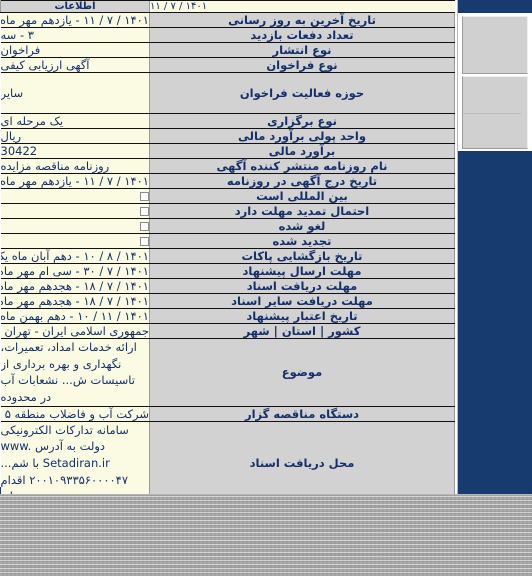 The height and width of the screenshot is (576, 532). What do you see at coordinates (302, 457) in the screenshot?
I see `row-label-22: محل دریافت اسناد` at bounding box center [302, 457].